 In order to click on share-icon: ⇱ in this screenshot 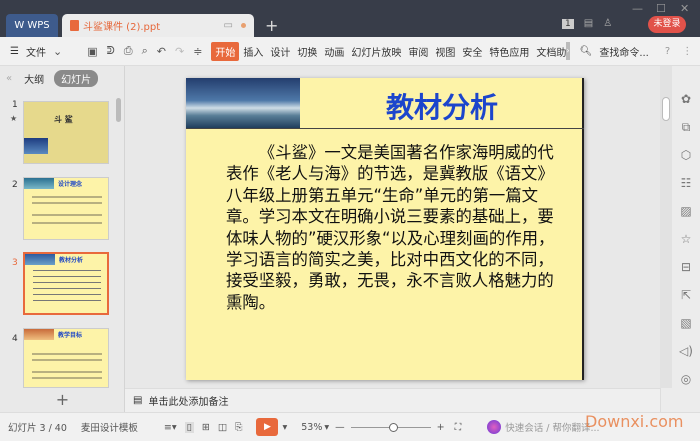, I will do `click(686, 295)`.